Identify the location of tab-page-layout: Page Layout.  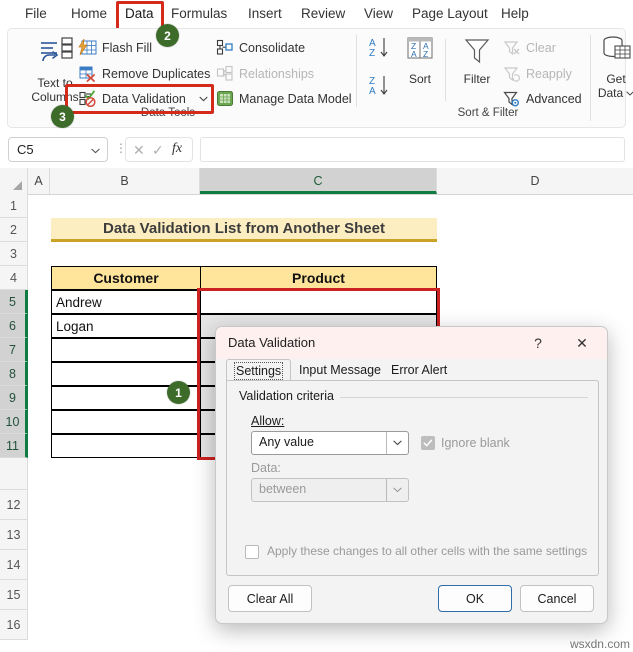
(450, 14).